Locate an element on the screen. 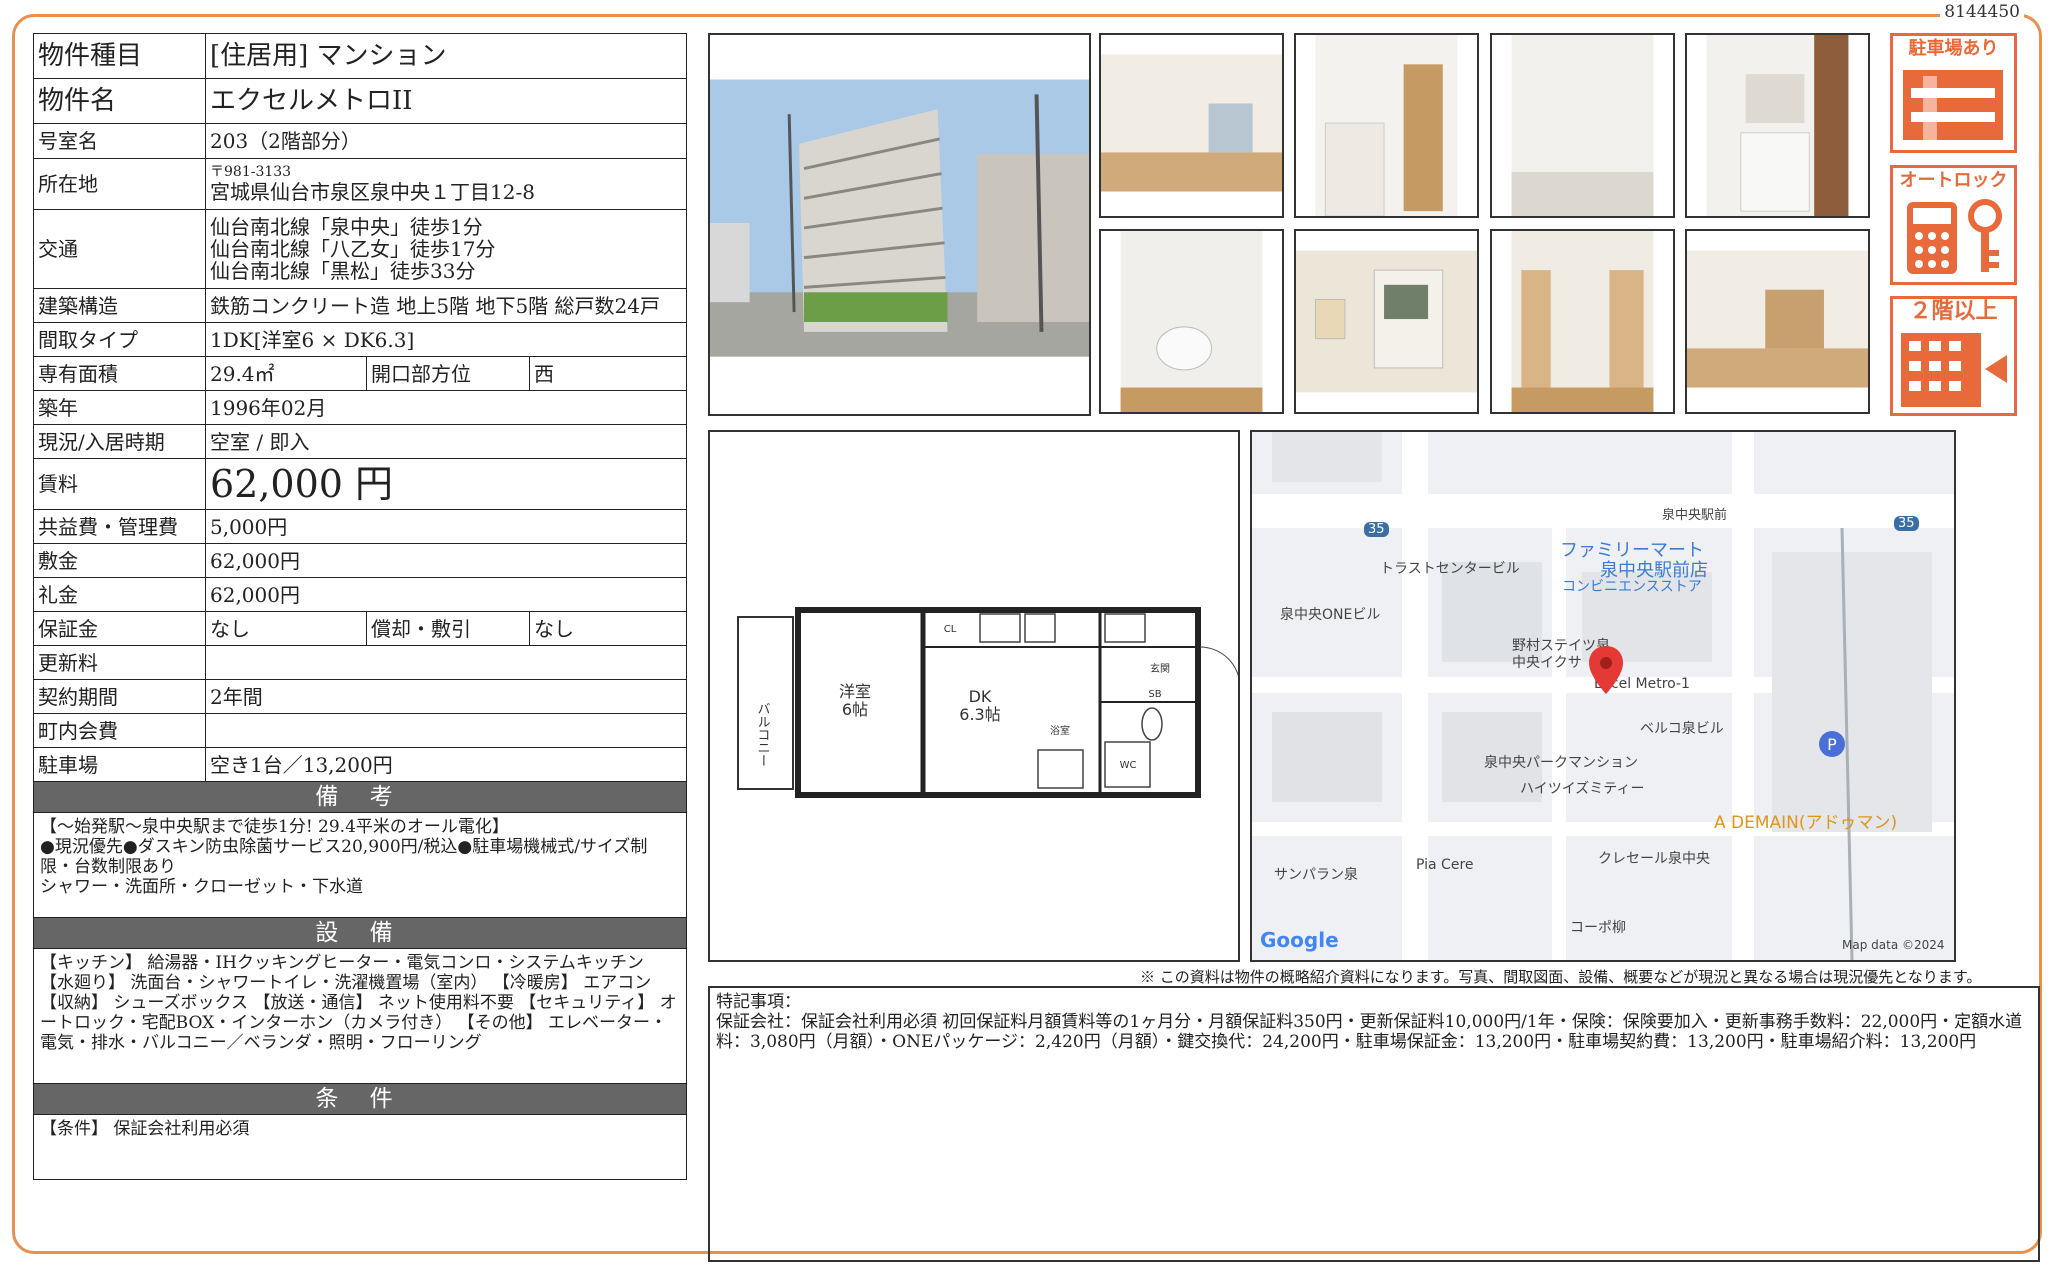  label-status: 現況/入居時期 is located at coordinates (120, 441).